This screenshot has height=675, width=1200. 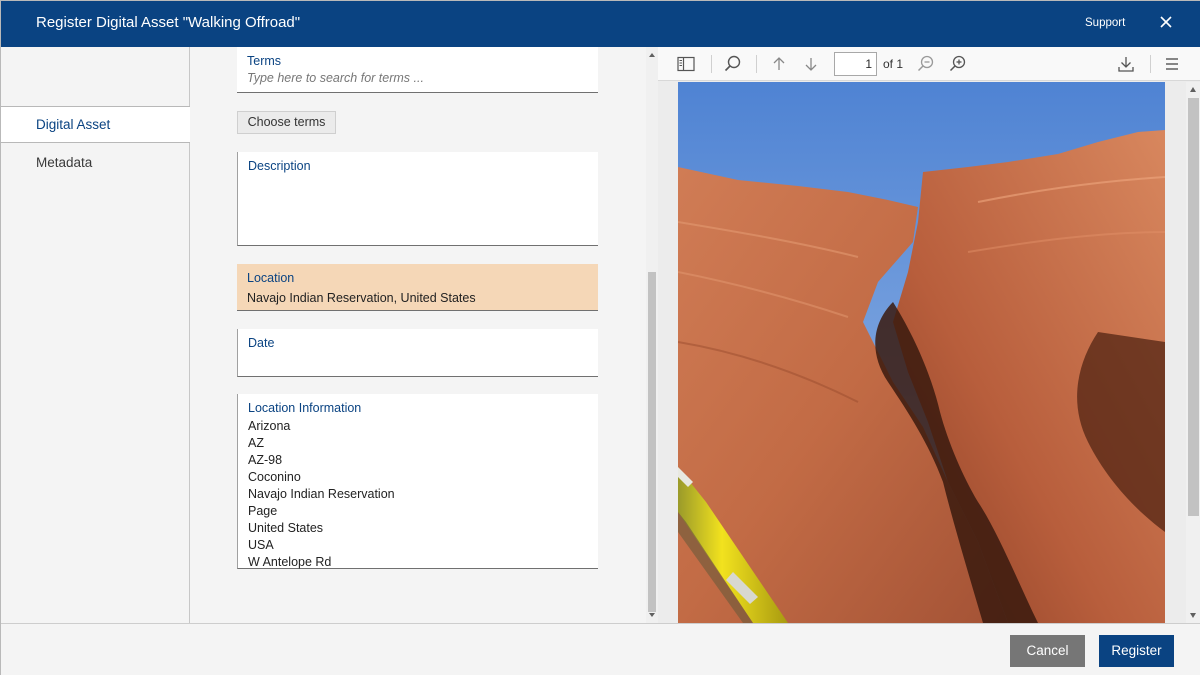 What do you see at coordinates (779, 64) in the screenshot?
I see `previous-page-icon` at bounding box center [779, 64].